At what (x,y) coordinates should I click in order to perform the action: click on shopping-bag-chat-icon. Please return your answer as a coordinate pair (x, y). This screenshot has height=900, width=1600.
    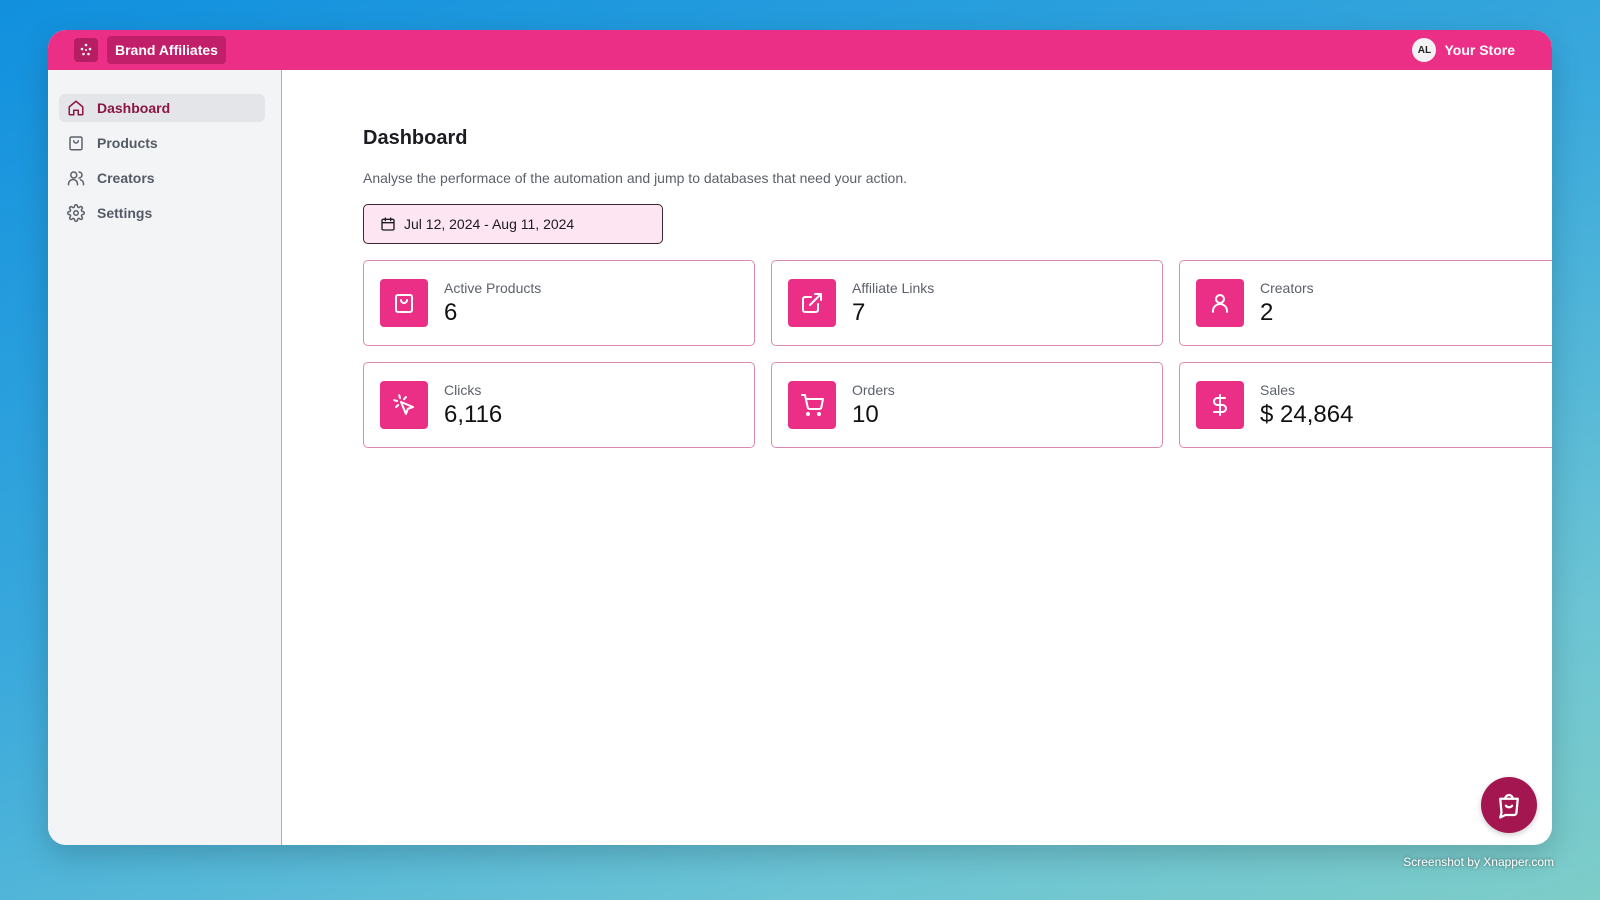
    Looking at the image, I should click on (1509, 806).